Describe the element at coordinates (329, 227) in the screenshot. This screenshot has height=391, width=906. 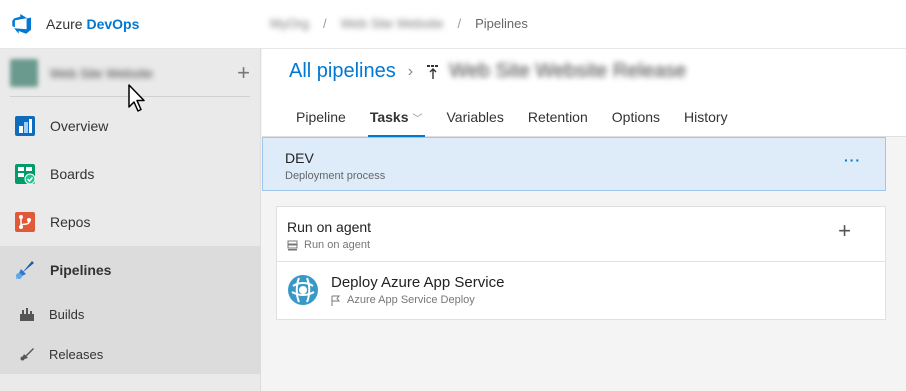
I see `job-name: Run on agent` at that location.